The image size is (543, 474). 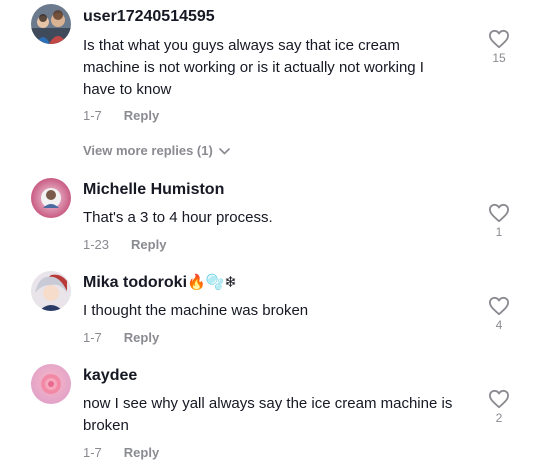 What do you see at coordinates (224, 151) in the screenshot?
I see `chevron-down-icon` at bounding box center [224, 151].